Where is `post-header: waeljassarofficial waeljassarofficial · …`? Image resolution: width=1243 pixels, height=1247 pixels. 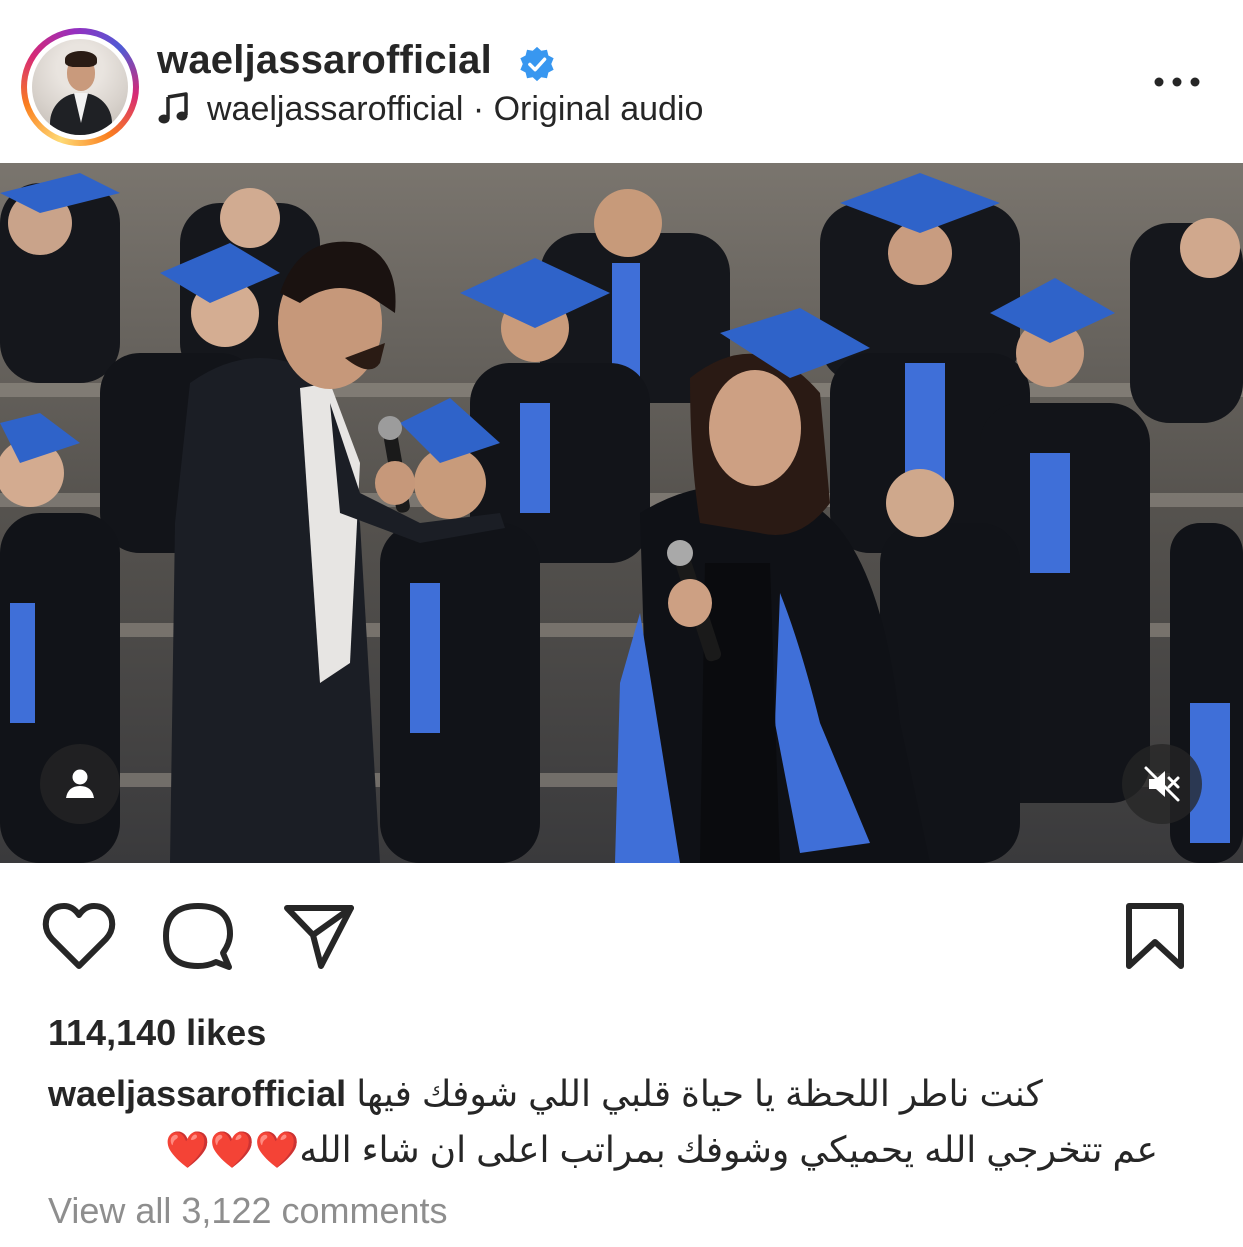
post-header: waeljassarofficial waeljassarofficial · … is located at coordinates (621, 80).